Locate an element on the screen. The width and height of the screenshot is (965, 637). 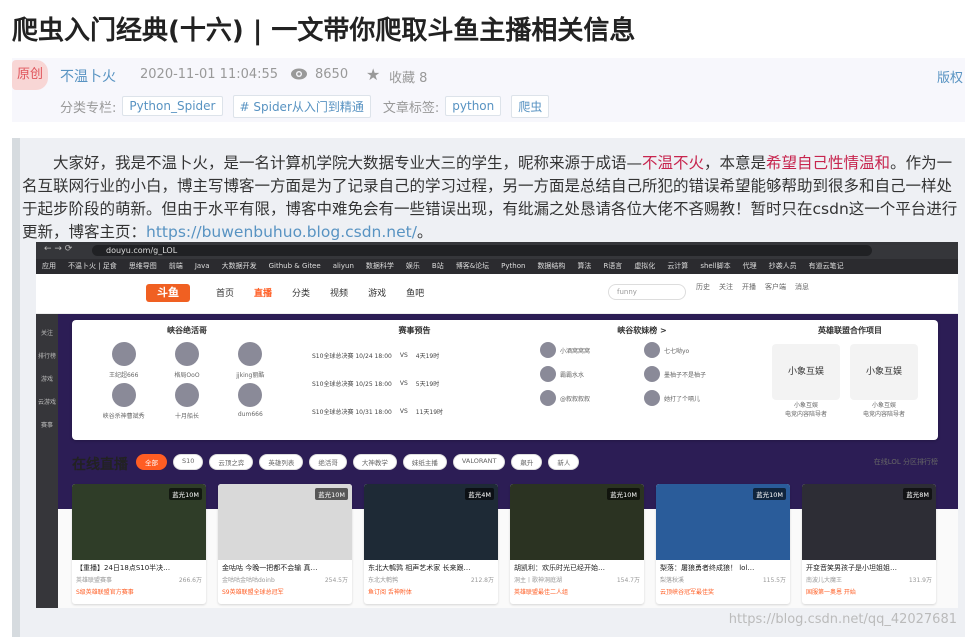
live-title: 在线直播 is located at coordinates (100, 465).